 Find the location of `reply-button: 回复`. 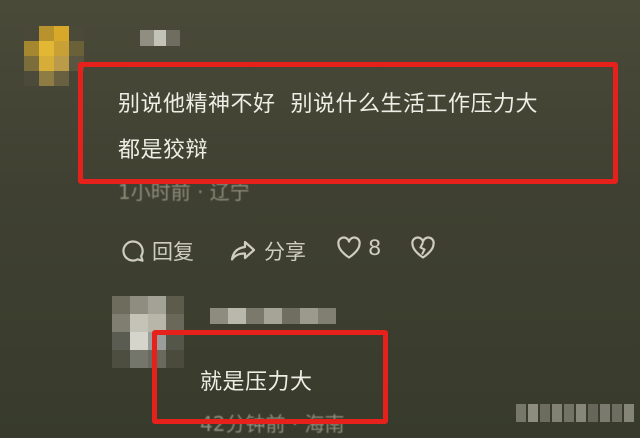

reply-button: 回复 is located at coordinates (157, 251).